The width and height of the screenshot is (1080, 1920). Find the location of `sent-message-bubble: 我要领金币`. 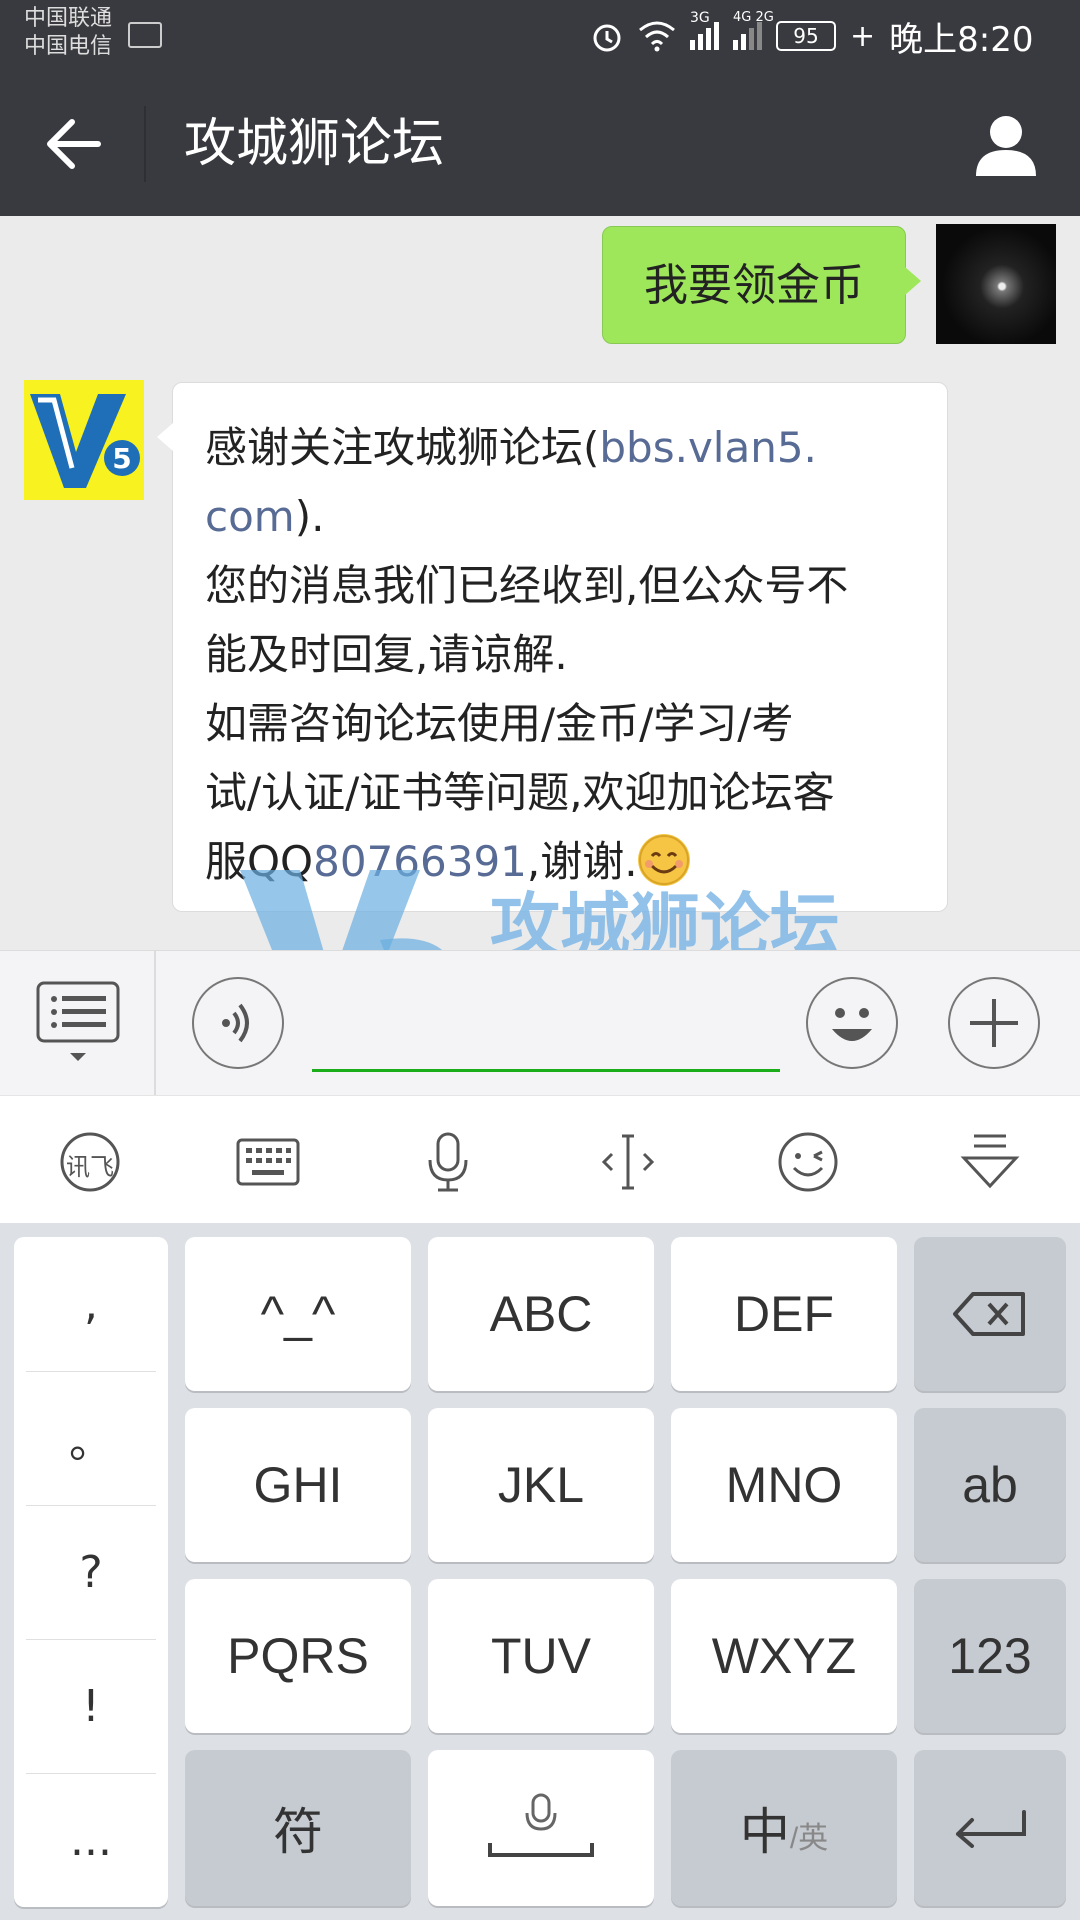

sent-message-bubble: 我要领金币 is located at coordinates (761, 285).